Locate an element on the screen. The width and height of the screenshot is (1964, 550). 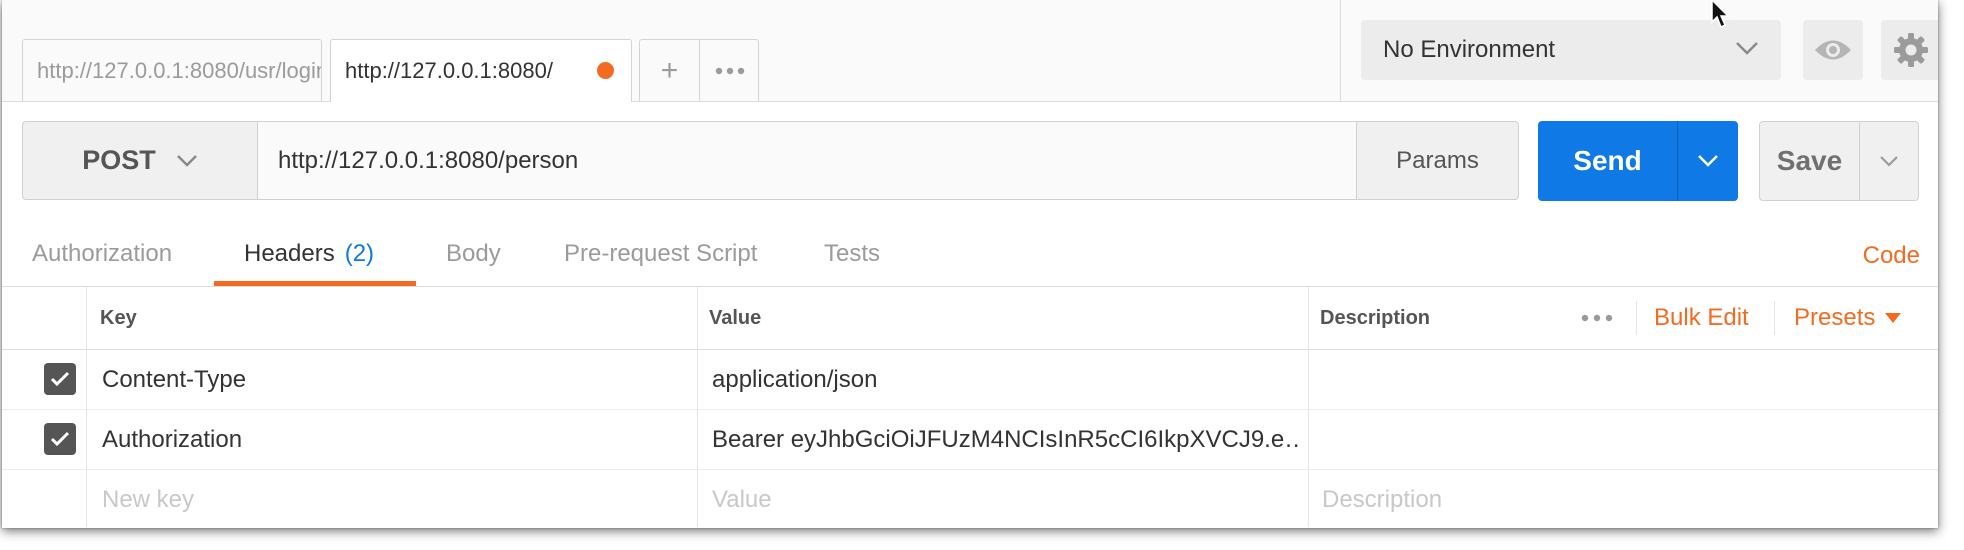
save-label: Save is located at coordinates (1809, 160).